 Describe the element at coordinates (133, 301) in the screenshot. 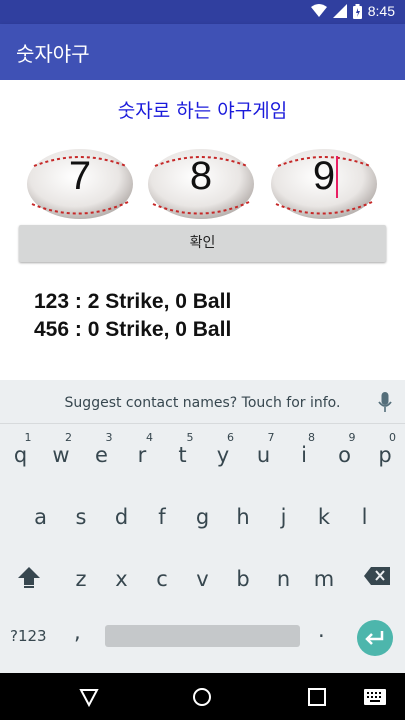

I see `result-line: 123 : 2 Strike, 0 Ball` at that location.